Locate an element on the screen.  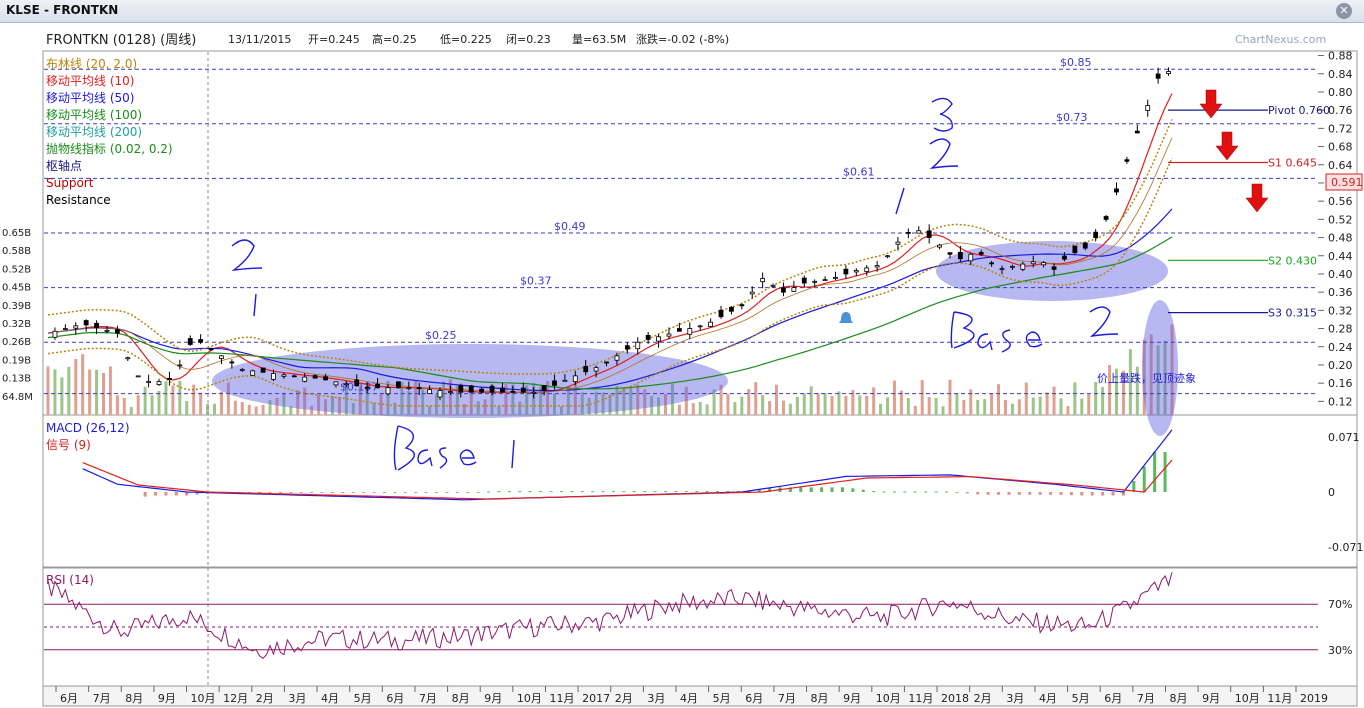
window-titlebar: KLSE - FRONTKN ✕ is located at coordinates (682, 11).